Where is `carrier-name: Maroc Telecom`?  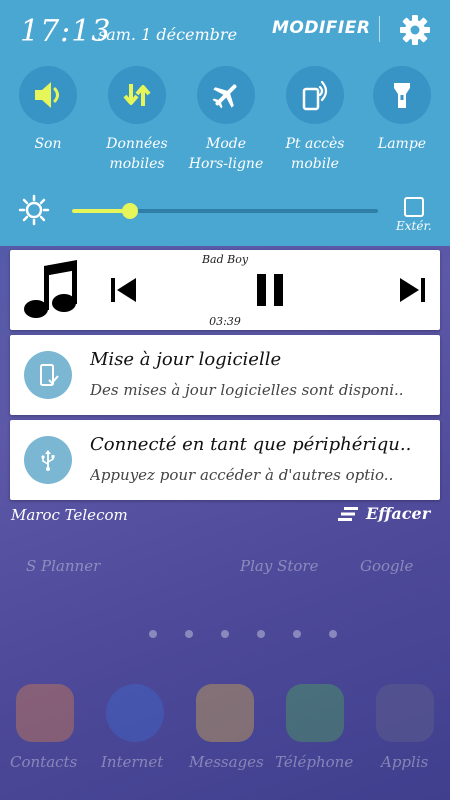
carrier-name: Maroc Telecom is located at coordinates (69, 515).